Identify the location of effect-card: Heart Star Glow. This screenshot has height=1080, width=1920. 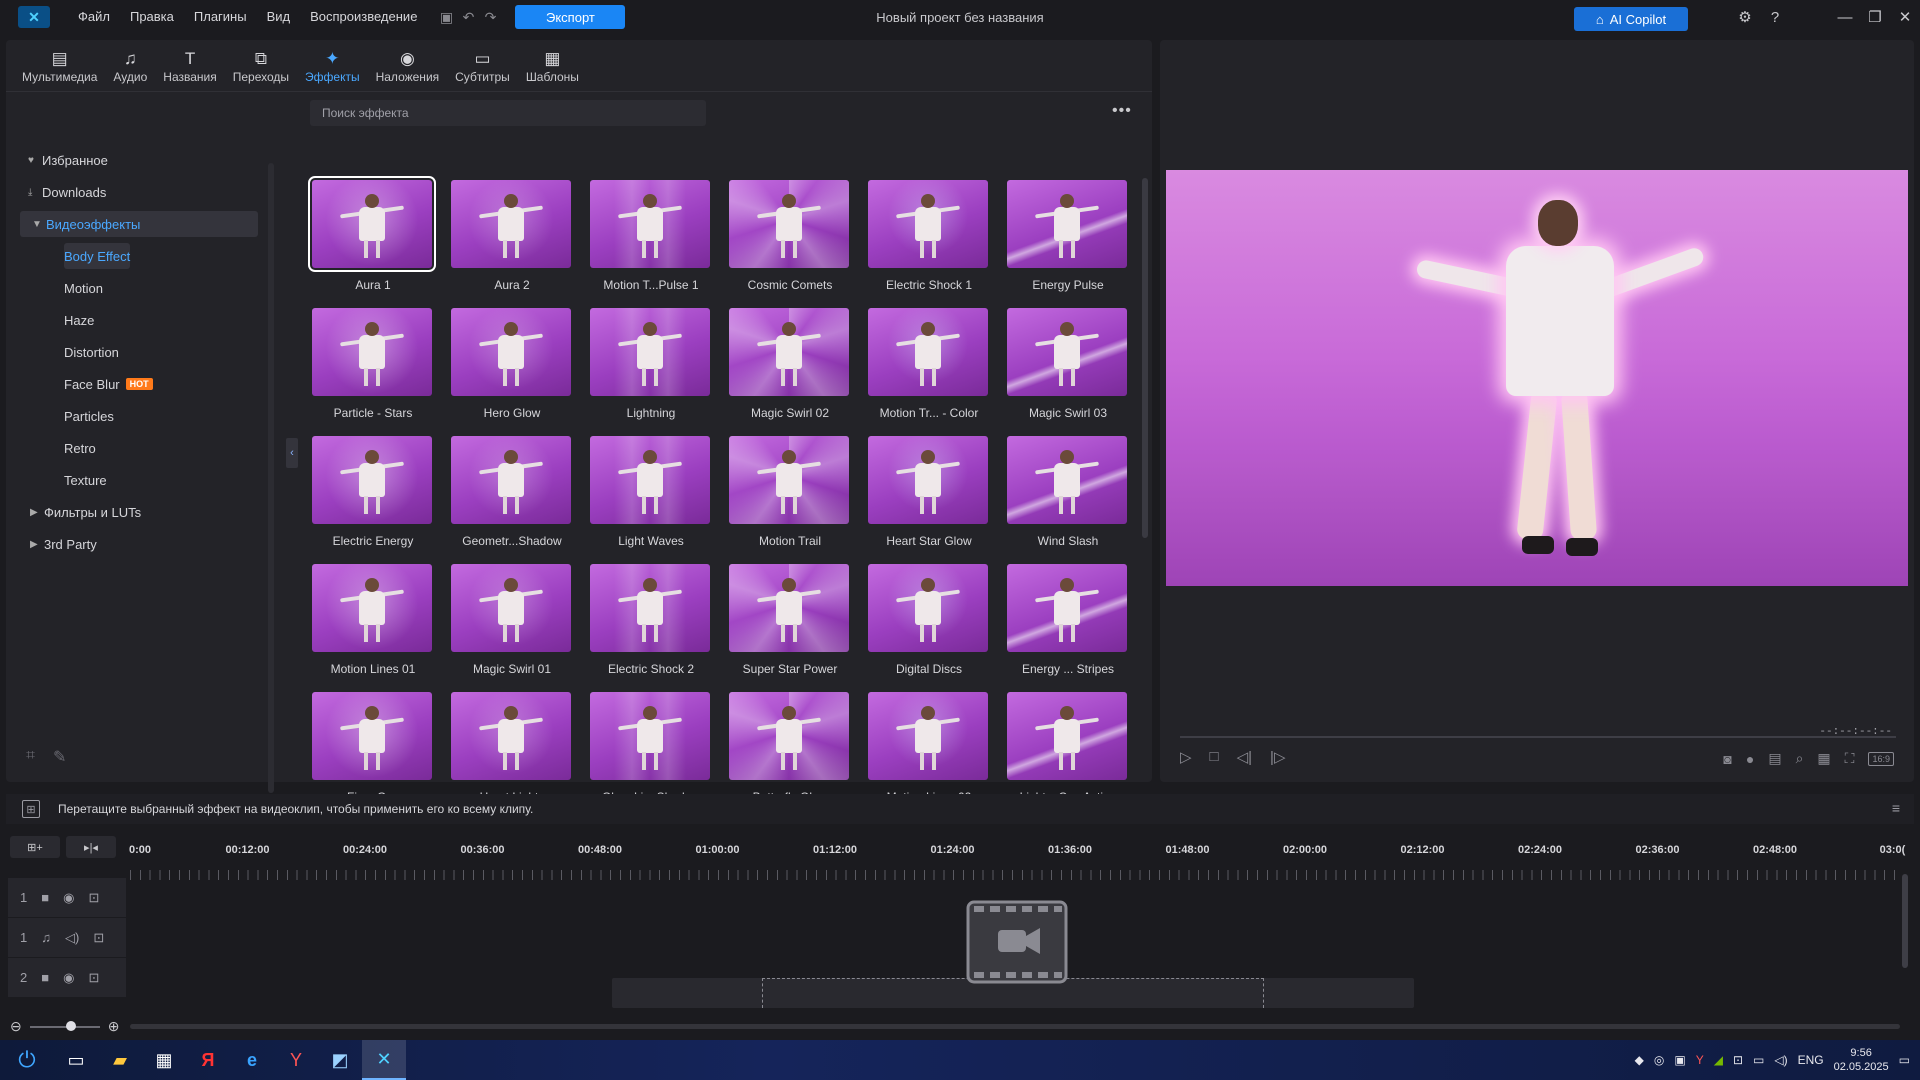
(929, 492).